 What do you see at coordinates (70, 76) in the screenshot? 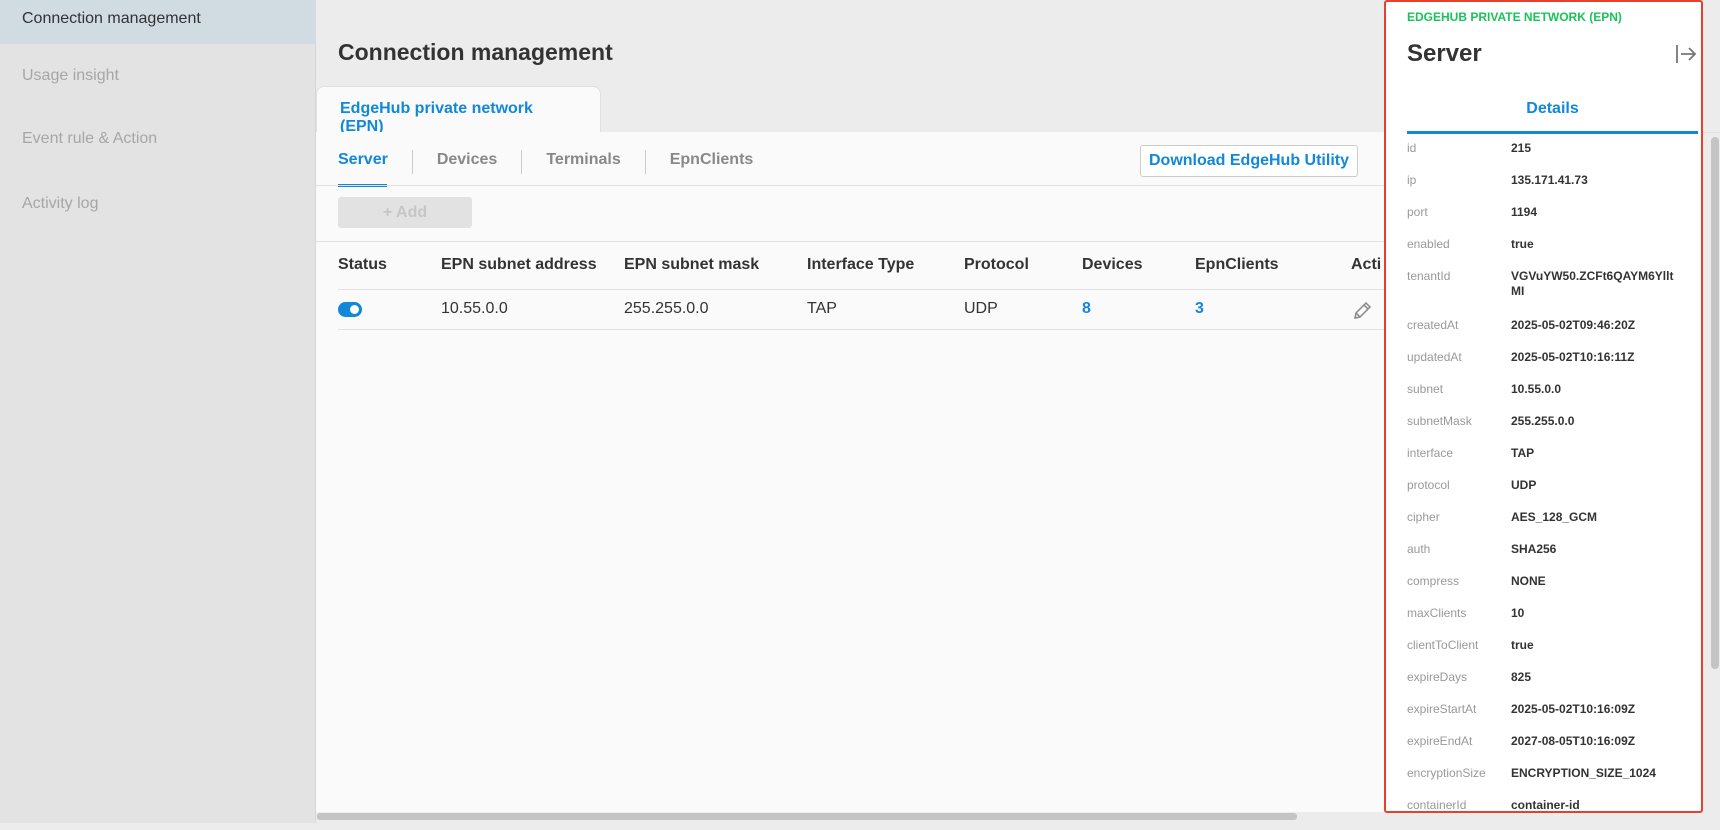
I see `sidebar-item-usage-insight: Usage insight` at bounding box center [70, 76].